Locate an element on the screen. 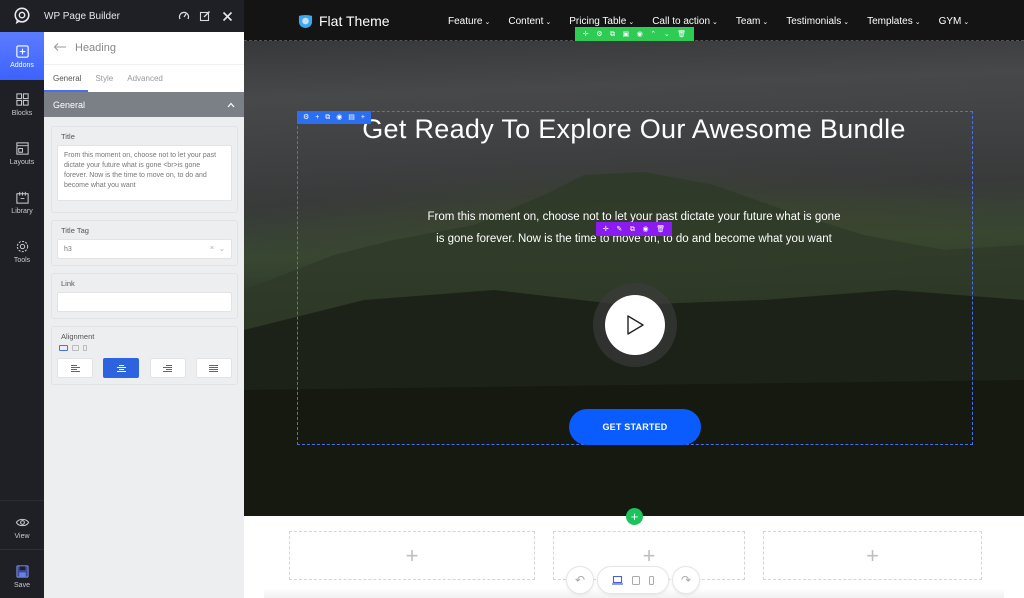 The image size is (1024, 598). nav-item-team: Team ⌄ is located at coordinates (752, 21).